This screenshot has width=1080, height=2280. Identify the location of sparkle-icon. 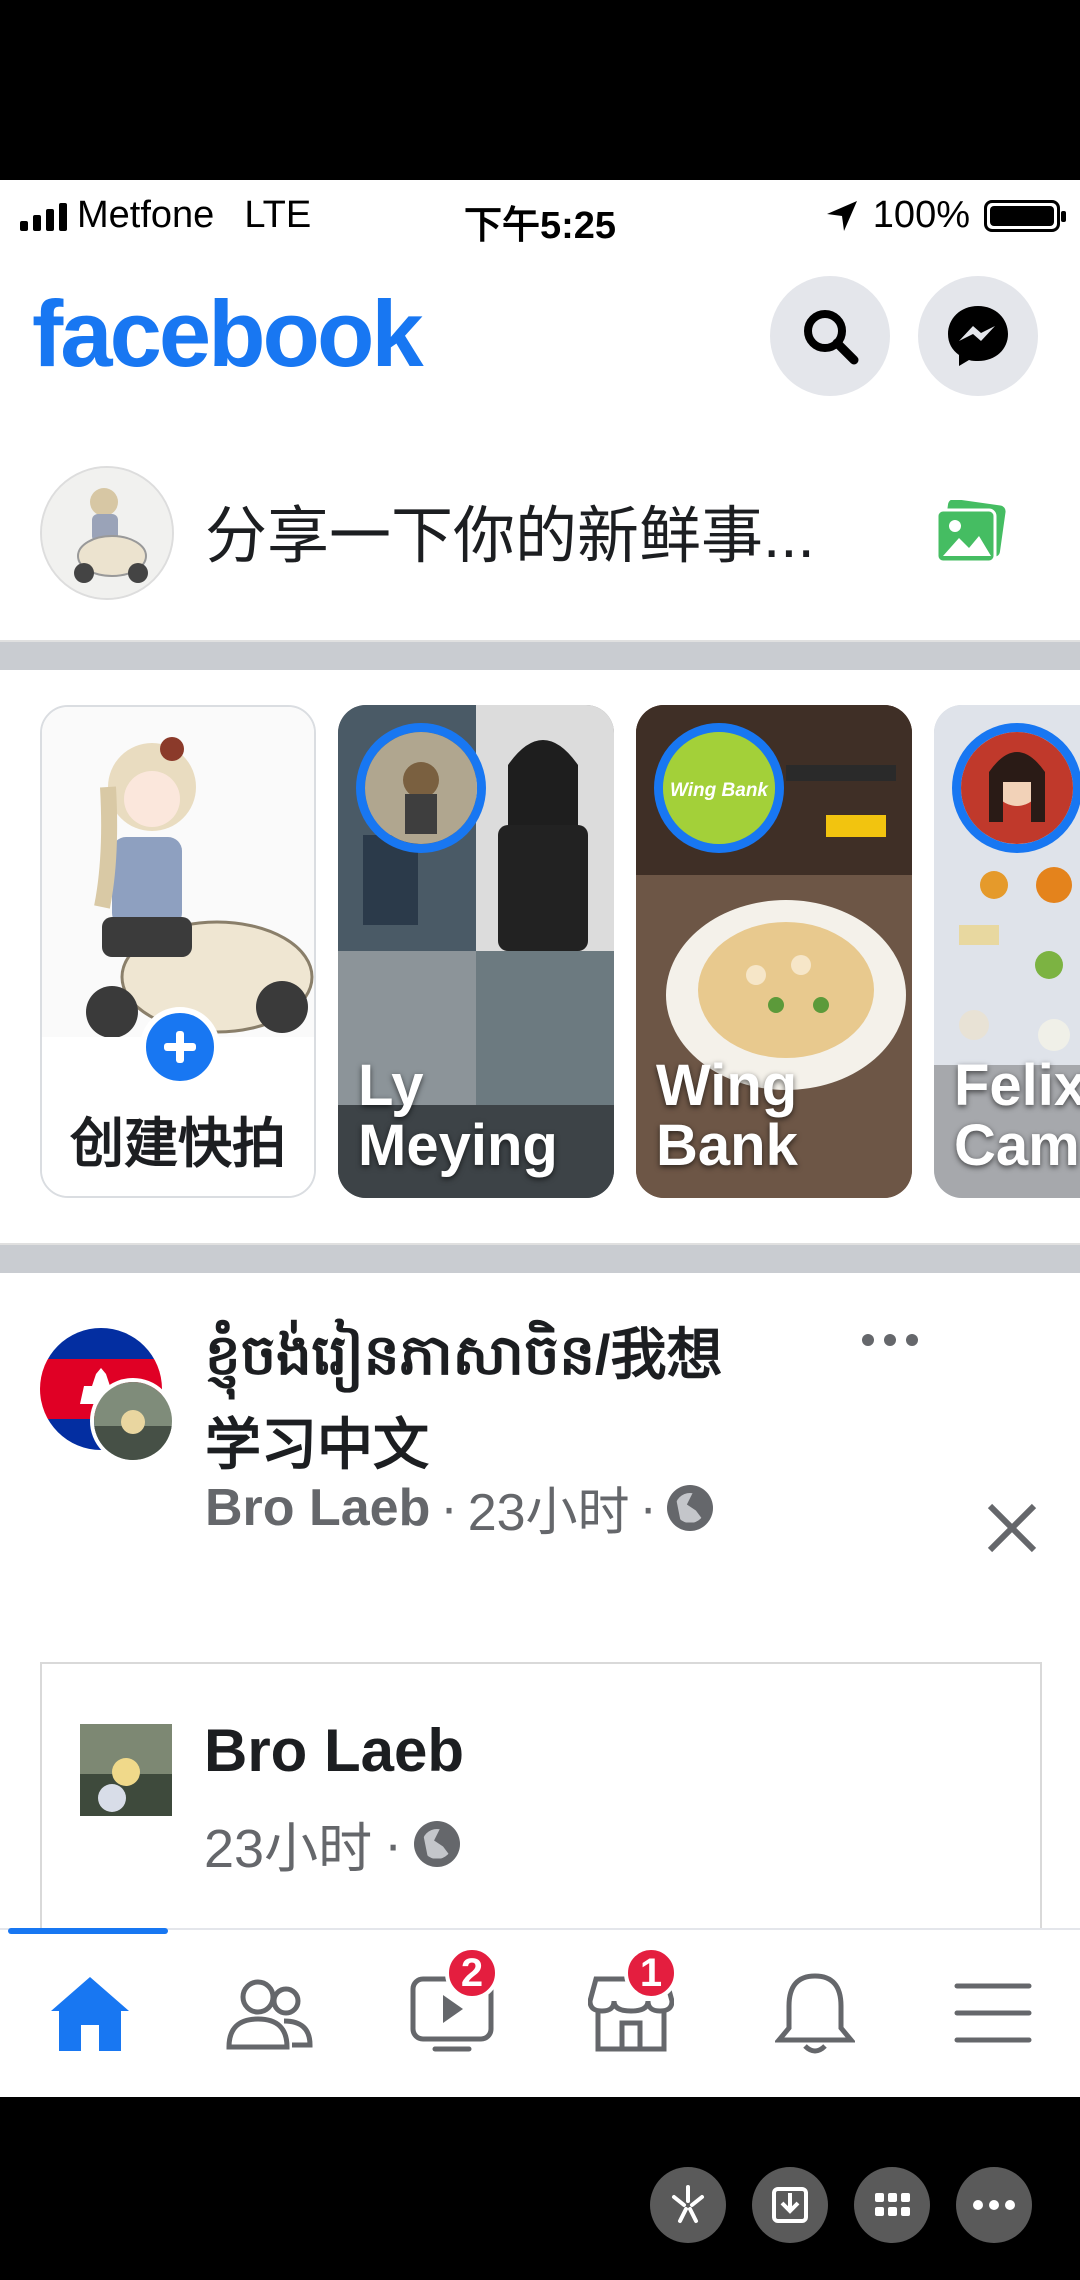
(688, 2204).